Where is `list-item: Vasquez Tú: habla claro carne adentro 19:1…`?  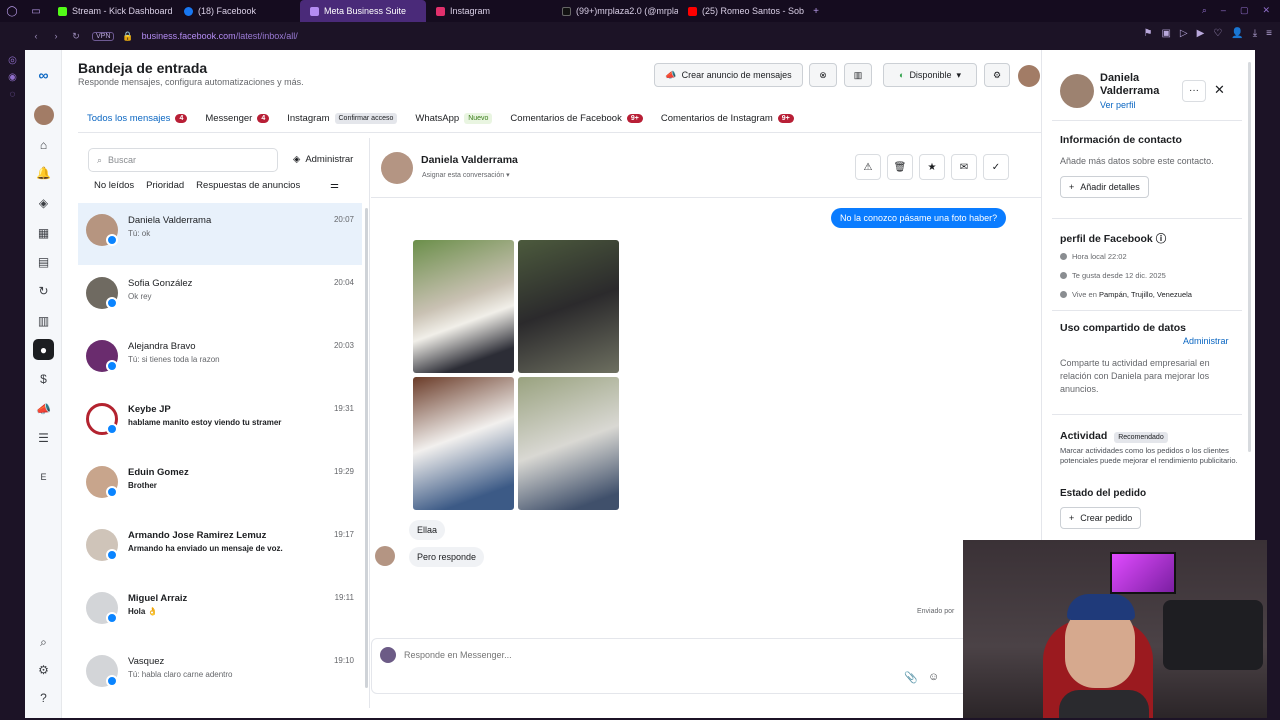 list-item: Vasquez Tú: habla claro carne adentro 19:1… is located at coordinates (220, 675).